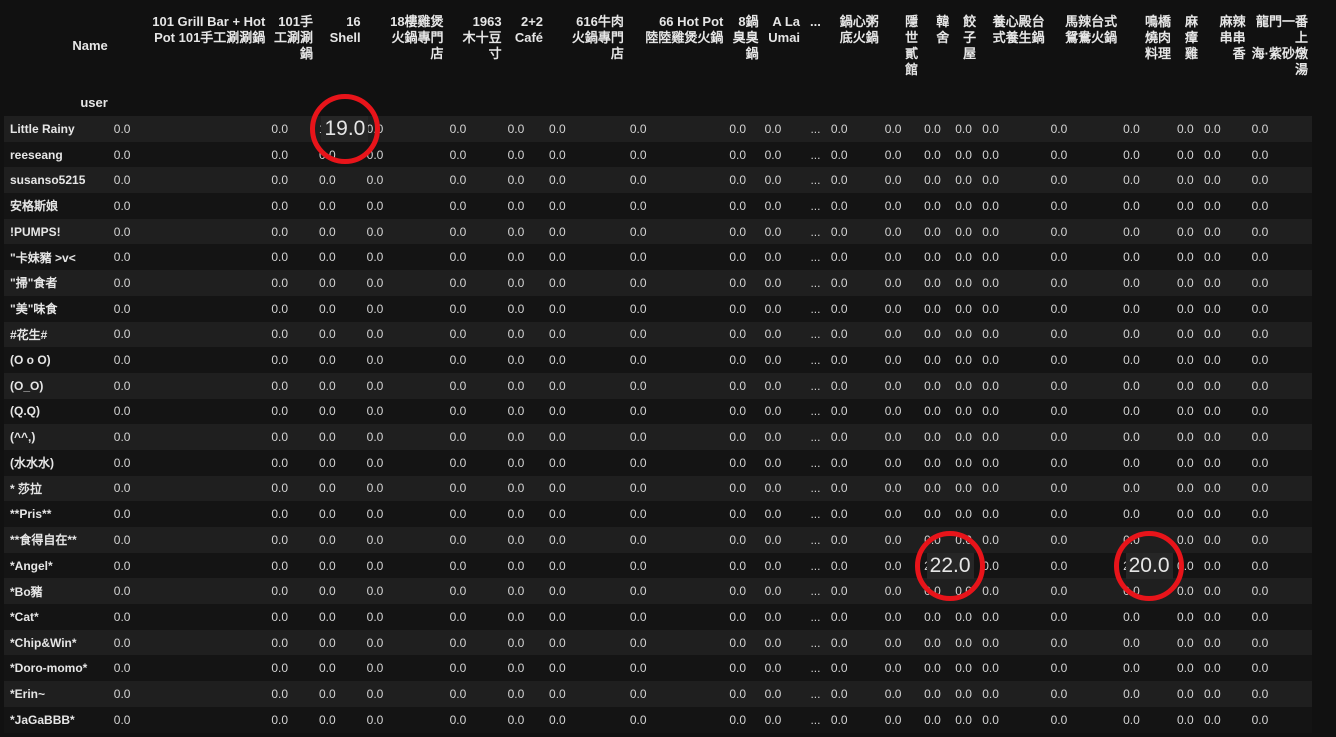 This screenshot has width=1336, height=737. I want to click on row-index-label: *Angel*, so click(58, 565).